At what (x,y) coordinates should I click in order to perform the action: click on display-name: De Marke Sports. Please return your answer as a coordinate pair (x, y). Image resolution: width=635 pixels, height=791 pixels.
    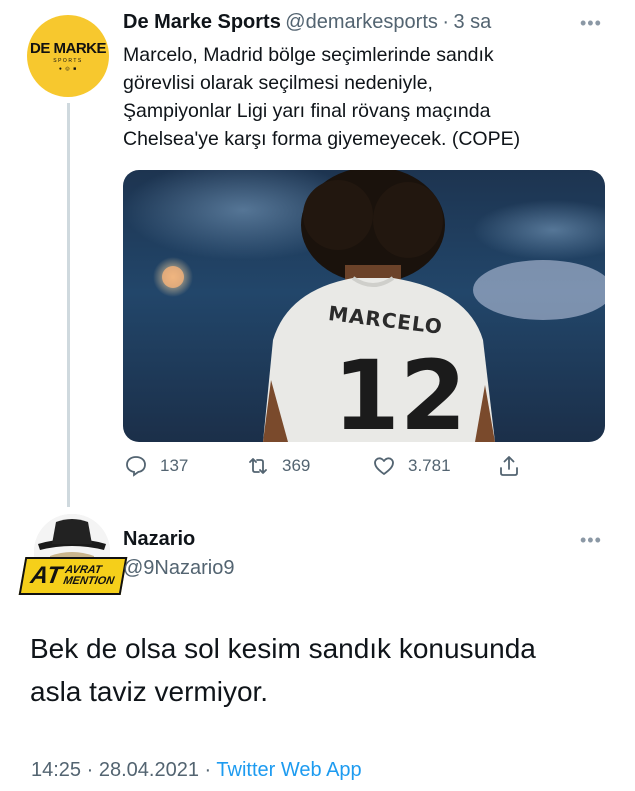
    Looking at the image, I should click on (202, 22).